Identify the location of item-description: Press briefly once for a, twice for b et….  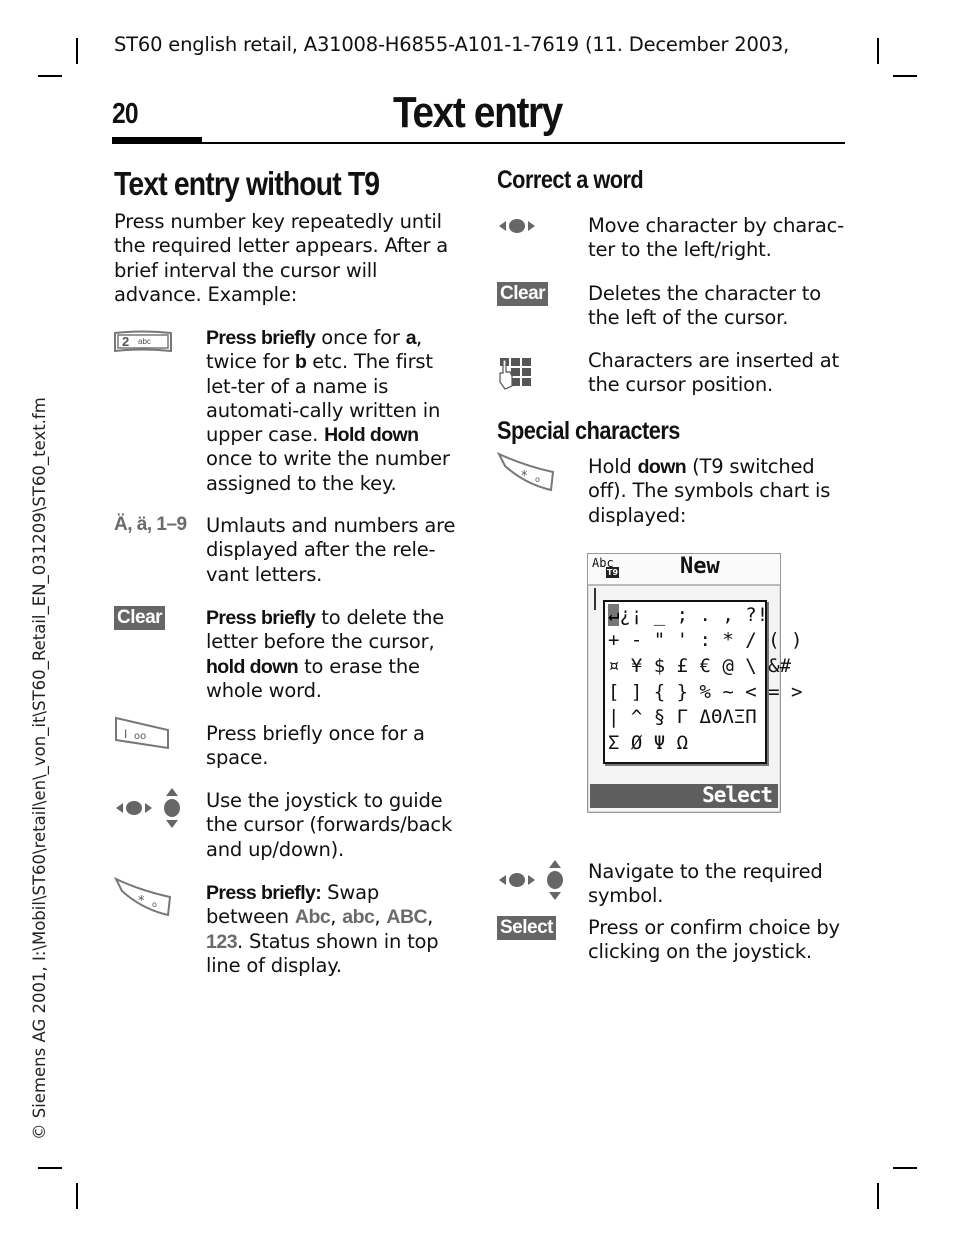
(335, 411).